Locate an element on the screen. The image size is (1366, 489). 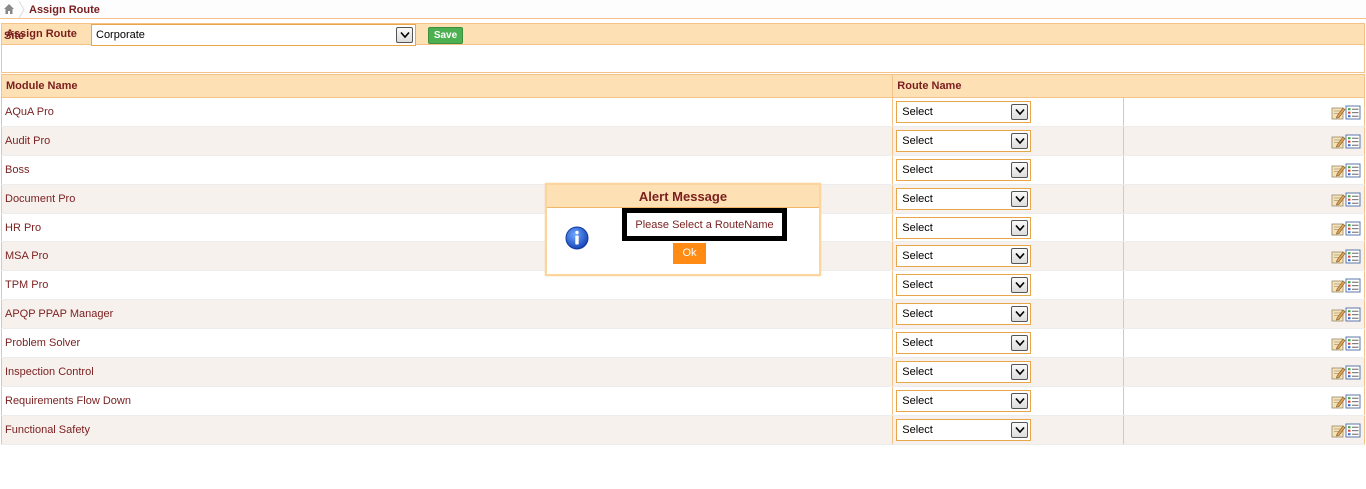
breadcrumb-separator-icon is located at coordinates (21, 9).